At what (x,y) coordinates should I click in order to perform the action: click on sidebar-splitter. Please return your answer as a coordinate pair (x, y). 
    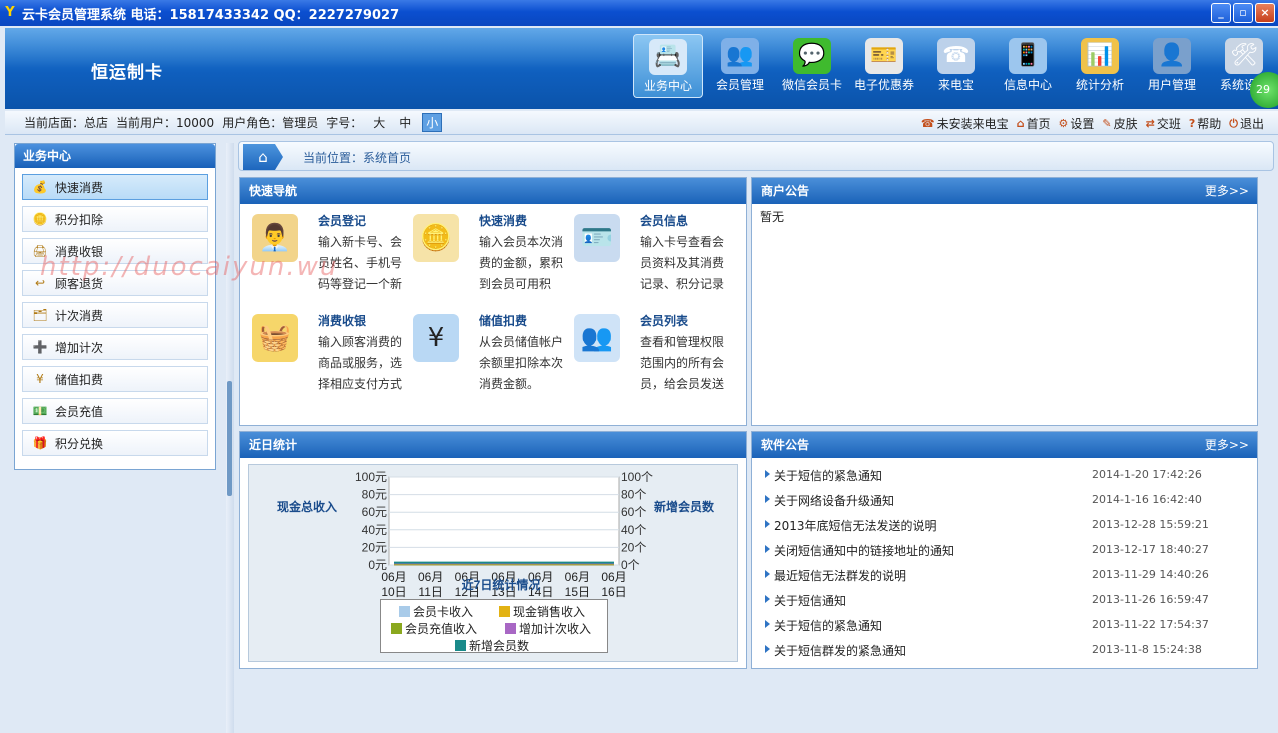
    Looking at the image, I should click on (230, 438).